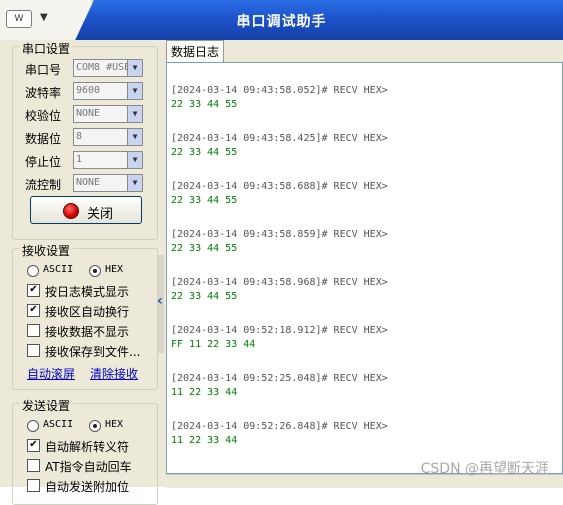 The height and width of the screenshot is (505, 563). What do you see at coordinates (87, 312) in the screenshot?
I see `auto-wrap-label: 接收区自动换行` at bounding box center [87, 312].